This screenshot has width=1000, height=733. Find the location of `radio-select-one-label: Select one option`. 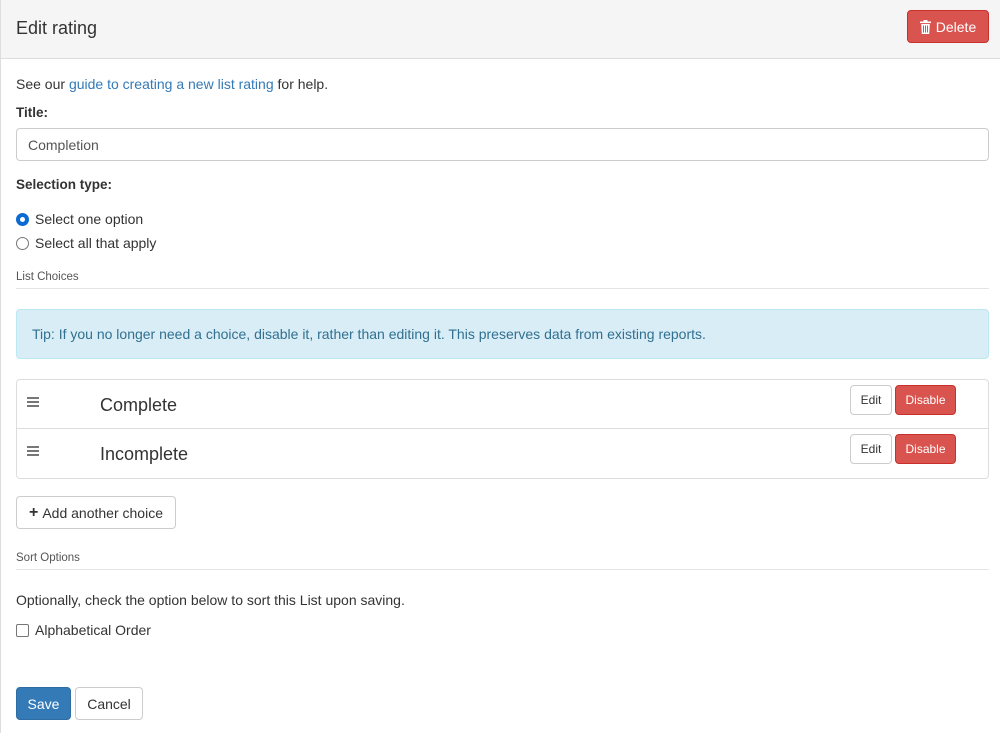

radio-select-one-label: Select one option is located at coordinates (89, 219).